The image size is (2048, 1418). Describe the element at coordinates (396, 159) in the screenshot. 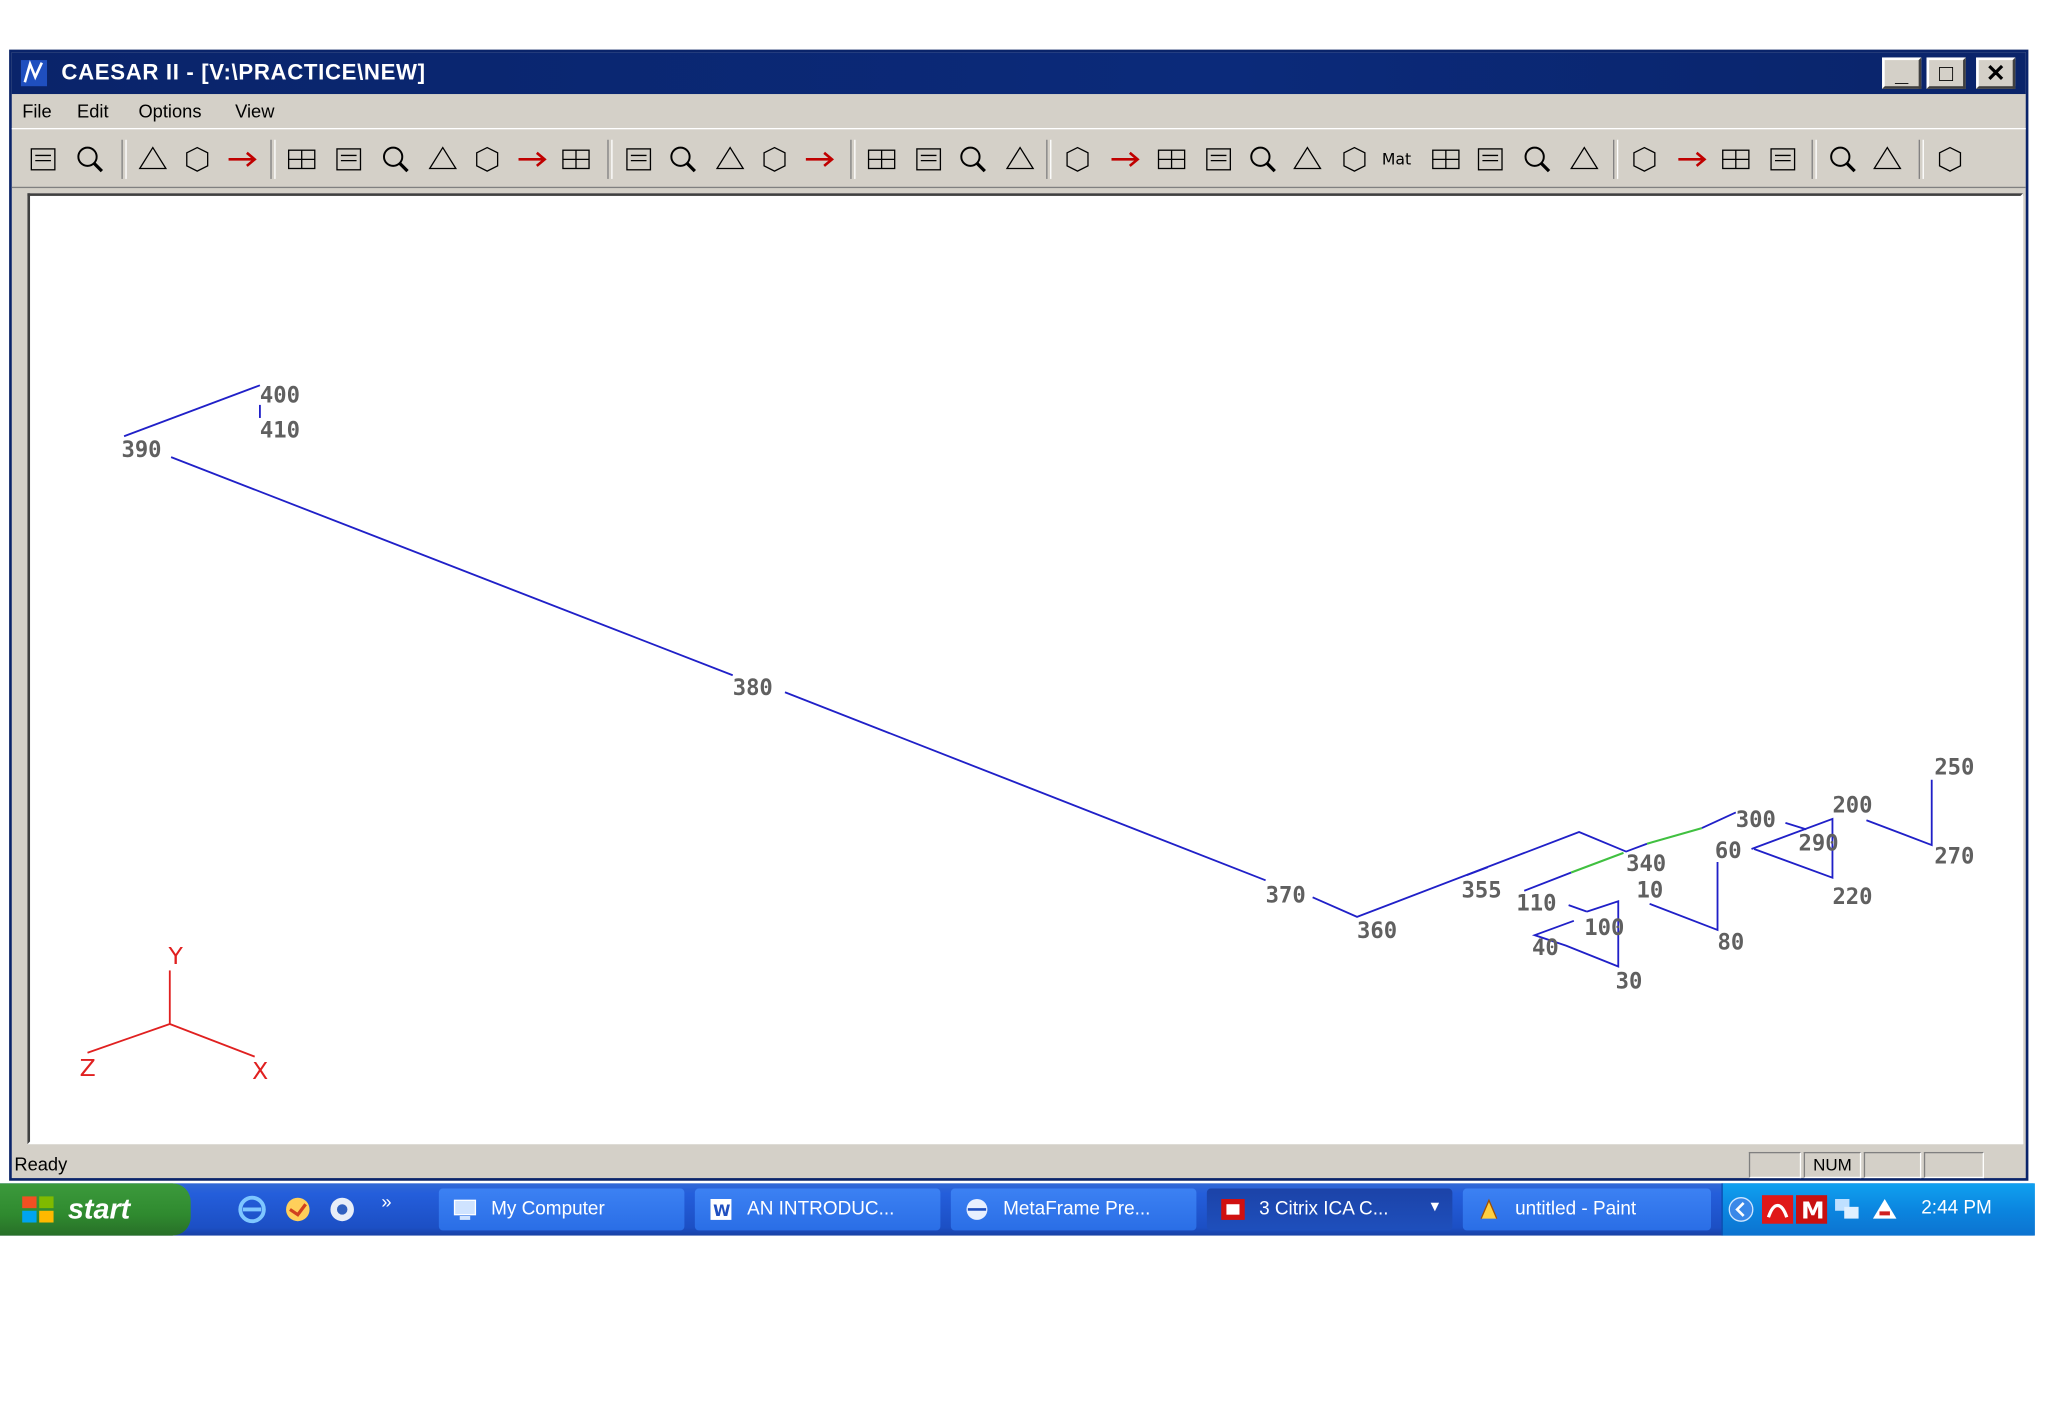

I see `rotate-y-button` at that location.